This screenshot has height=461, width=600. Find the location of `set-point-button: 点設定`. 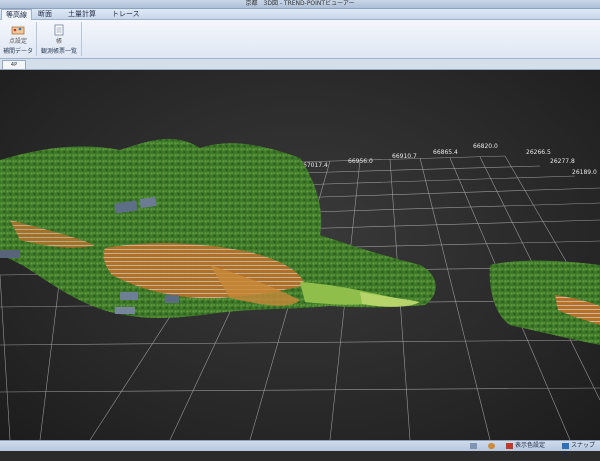

set-point-button: 点設定 is located at coordinates (18, 35).